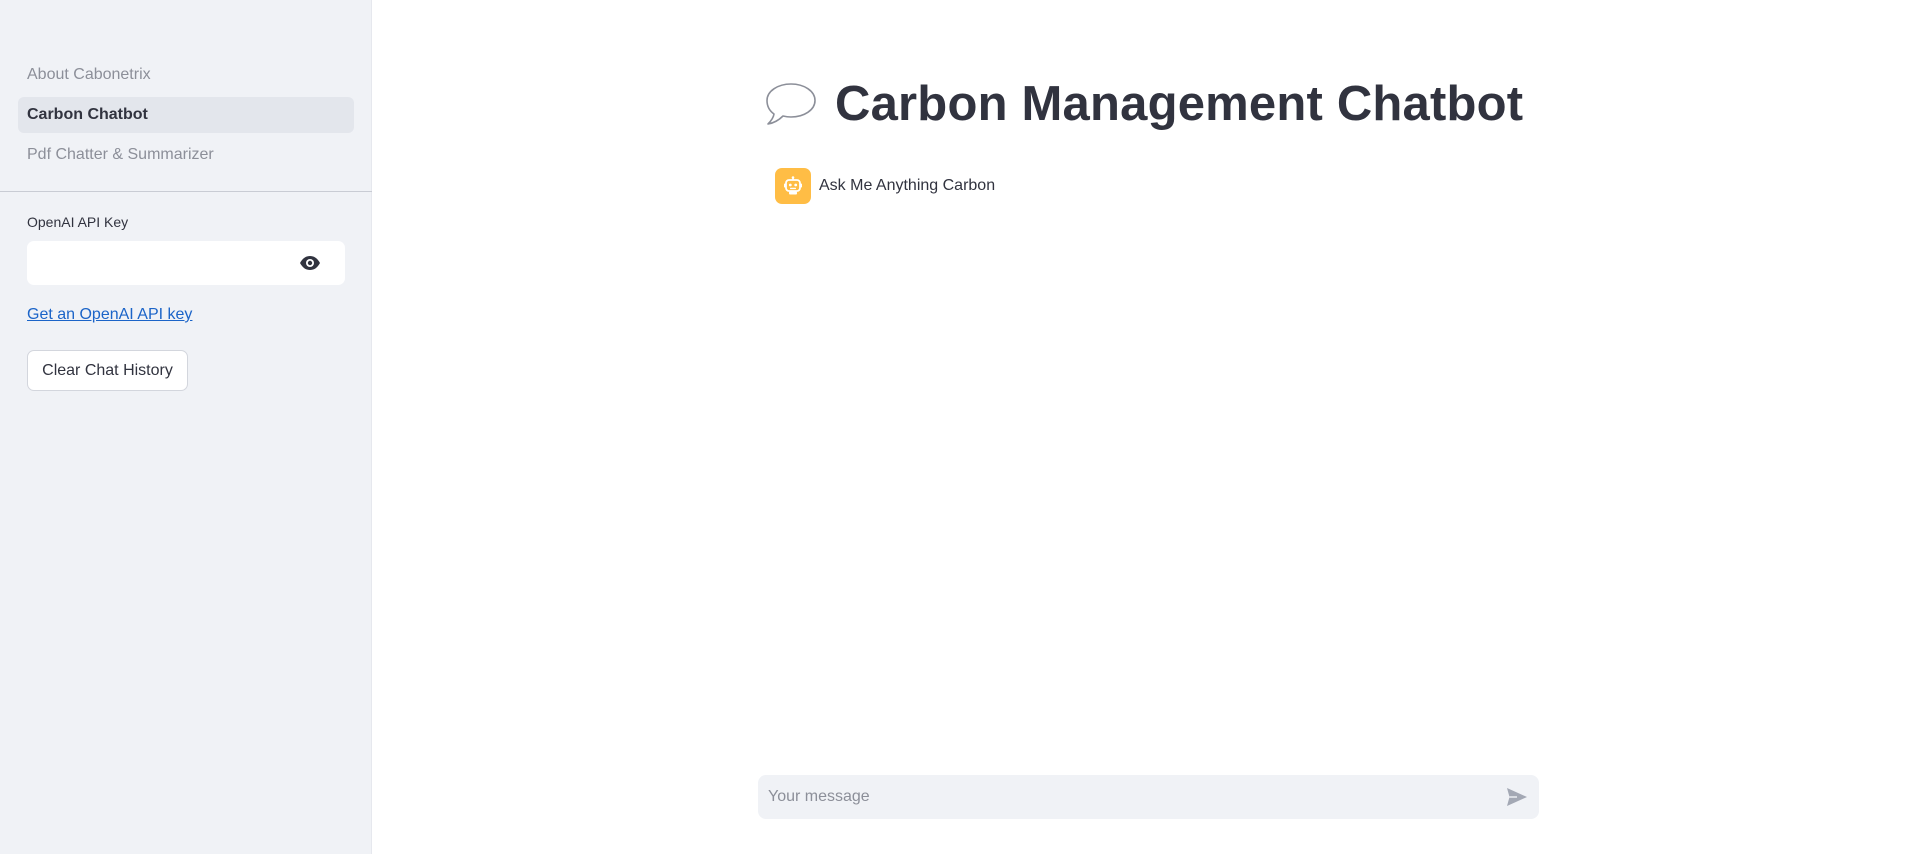 The image size is (1919, 854). What do you see at coordinates (793, 186) in the screenshot?
I see `robot-icon` at bounding box center [793, 186].